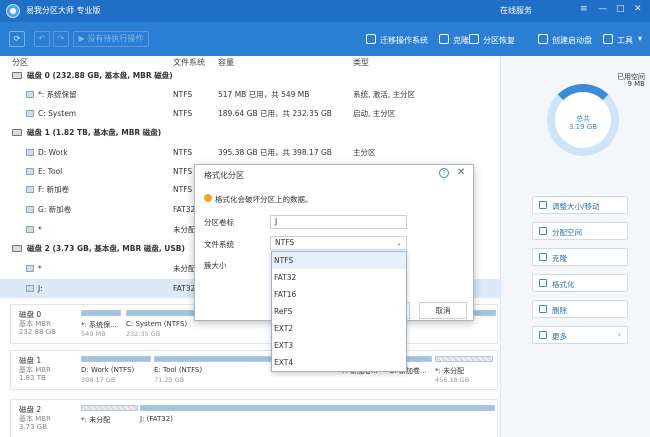  What do you see at coordinates (404, 40) in the screenshot?
I see `migrate-os-button: 迁移操作系统` at bounding box center [404, 40].